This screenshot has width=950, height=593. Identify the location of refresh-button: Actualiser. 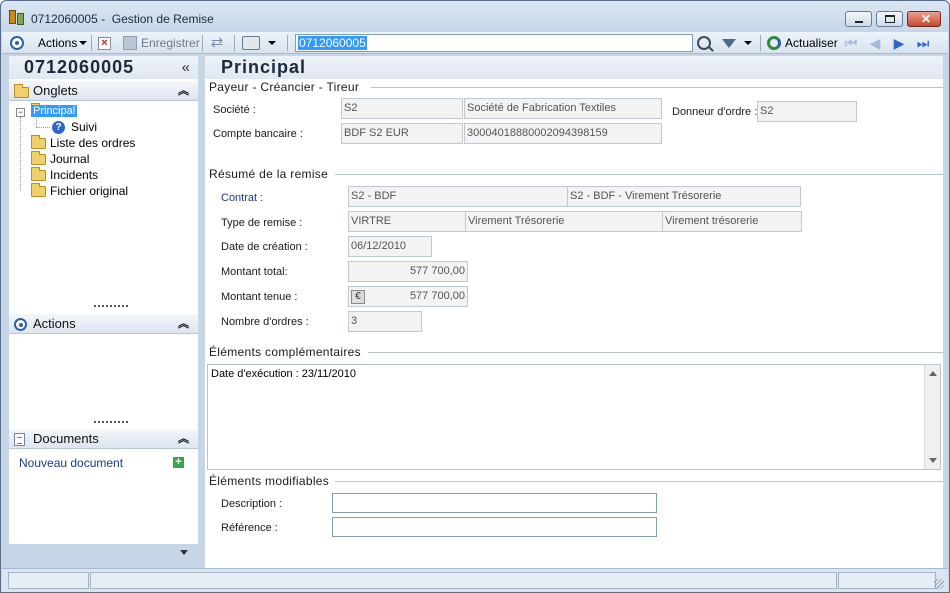
(802, 43).